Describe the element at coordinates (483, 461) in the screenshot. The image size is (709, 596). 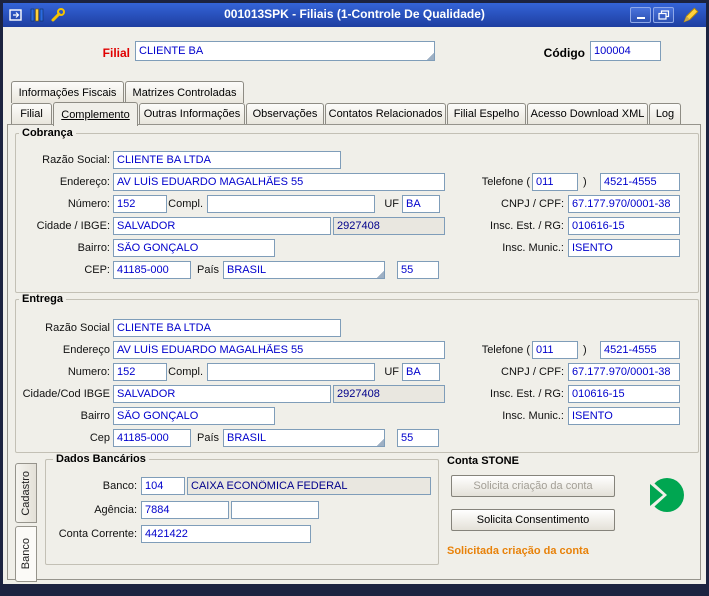
I see `conta-stone-title: Conta STONE` at that location.